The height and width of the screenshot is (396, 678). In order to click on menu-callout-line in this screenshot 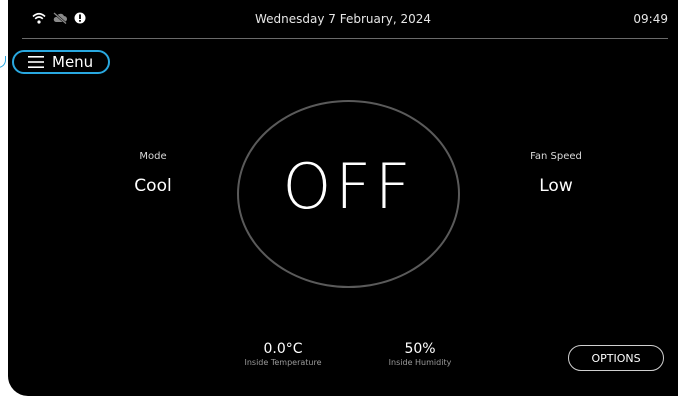, I will do `click(3, 62)`.